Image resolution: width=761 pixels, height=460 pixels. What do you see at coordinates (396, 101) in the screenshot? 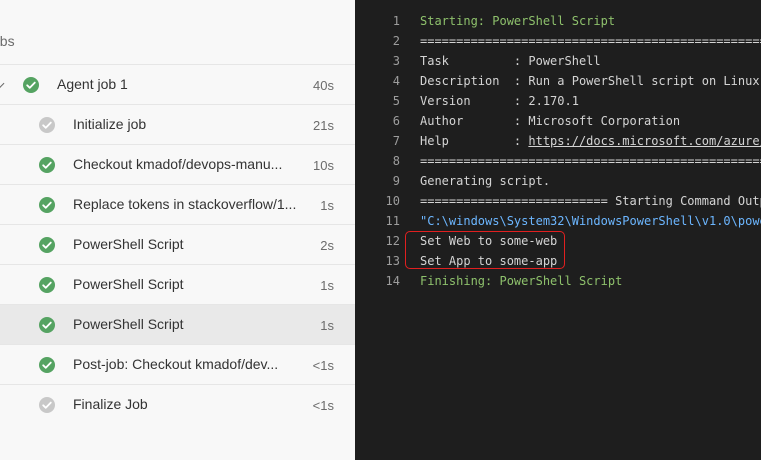
I see `line-number: 5` at bounding box center [396, 101].